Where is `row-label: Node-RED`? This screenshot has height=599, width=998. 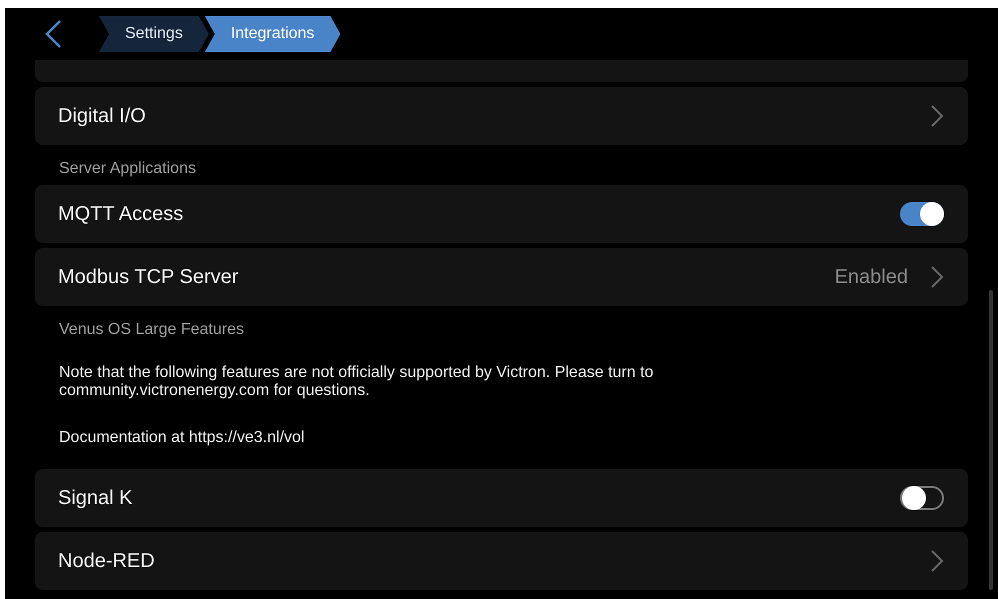
row-label: Node-RED is located at coordinates (107, 561).